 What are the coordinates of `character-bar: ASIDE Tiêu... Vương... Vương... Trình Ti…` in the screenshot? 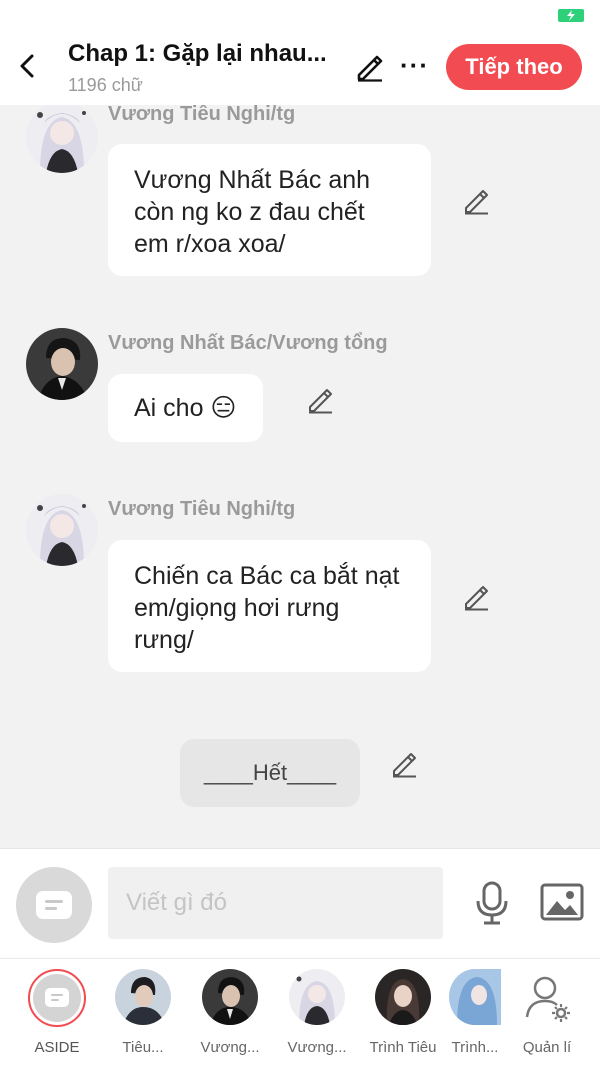 It's located at (300, 1012).